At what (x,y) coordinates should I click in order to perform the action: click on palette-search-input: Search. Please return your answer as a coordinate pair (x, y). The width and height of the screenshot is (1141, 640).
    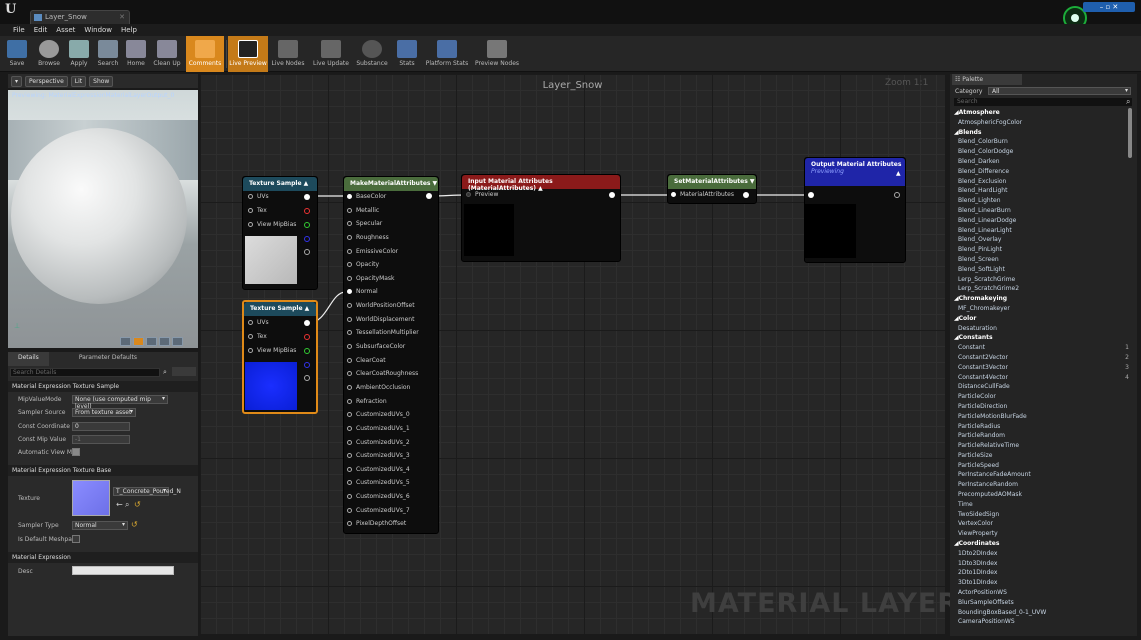
    Looking at the image, I should click on (1043, 102).